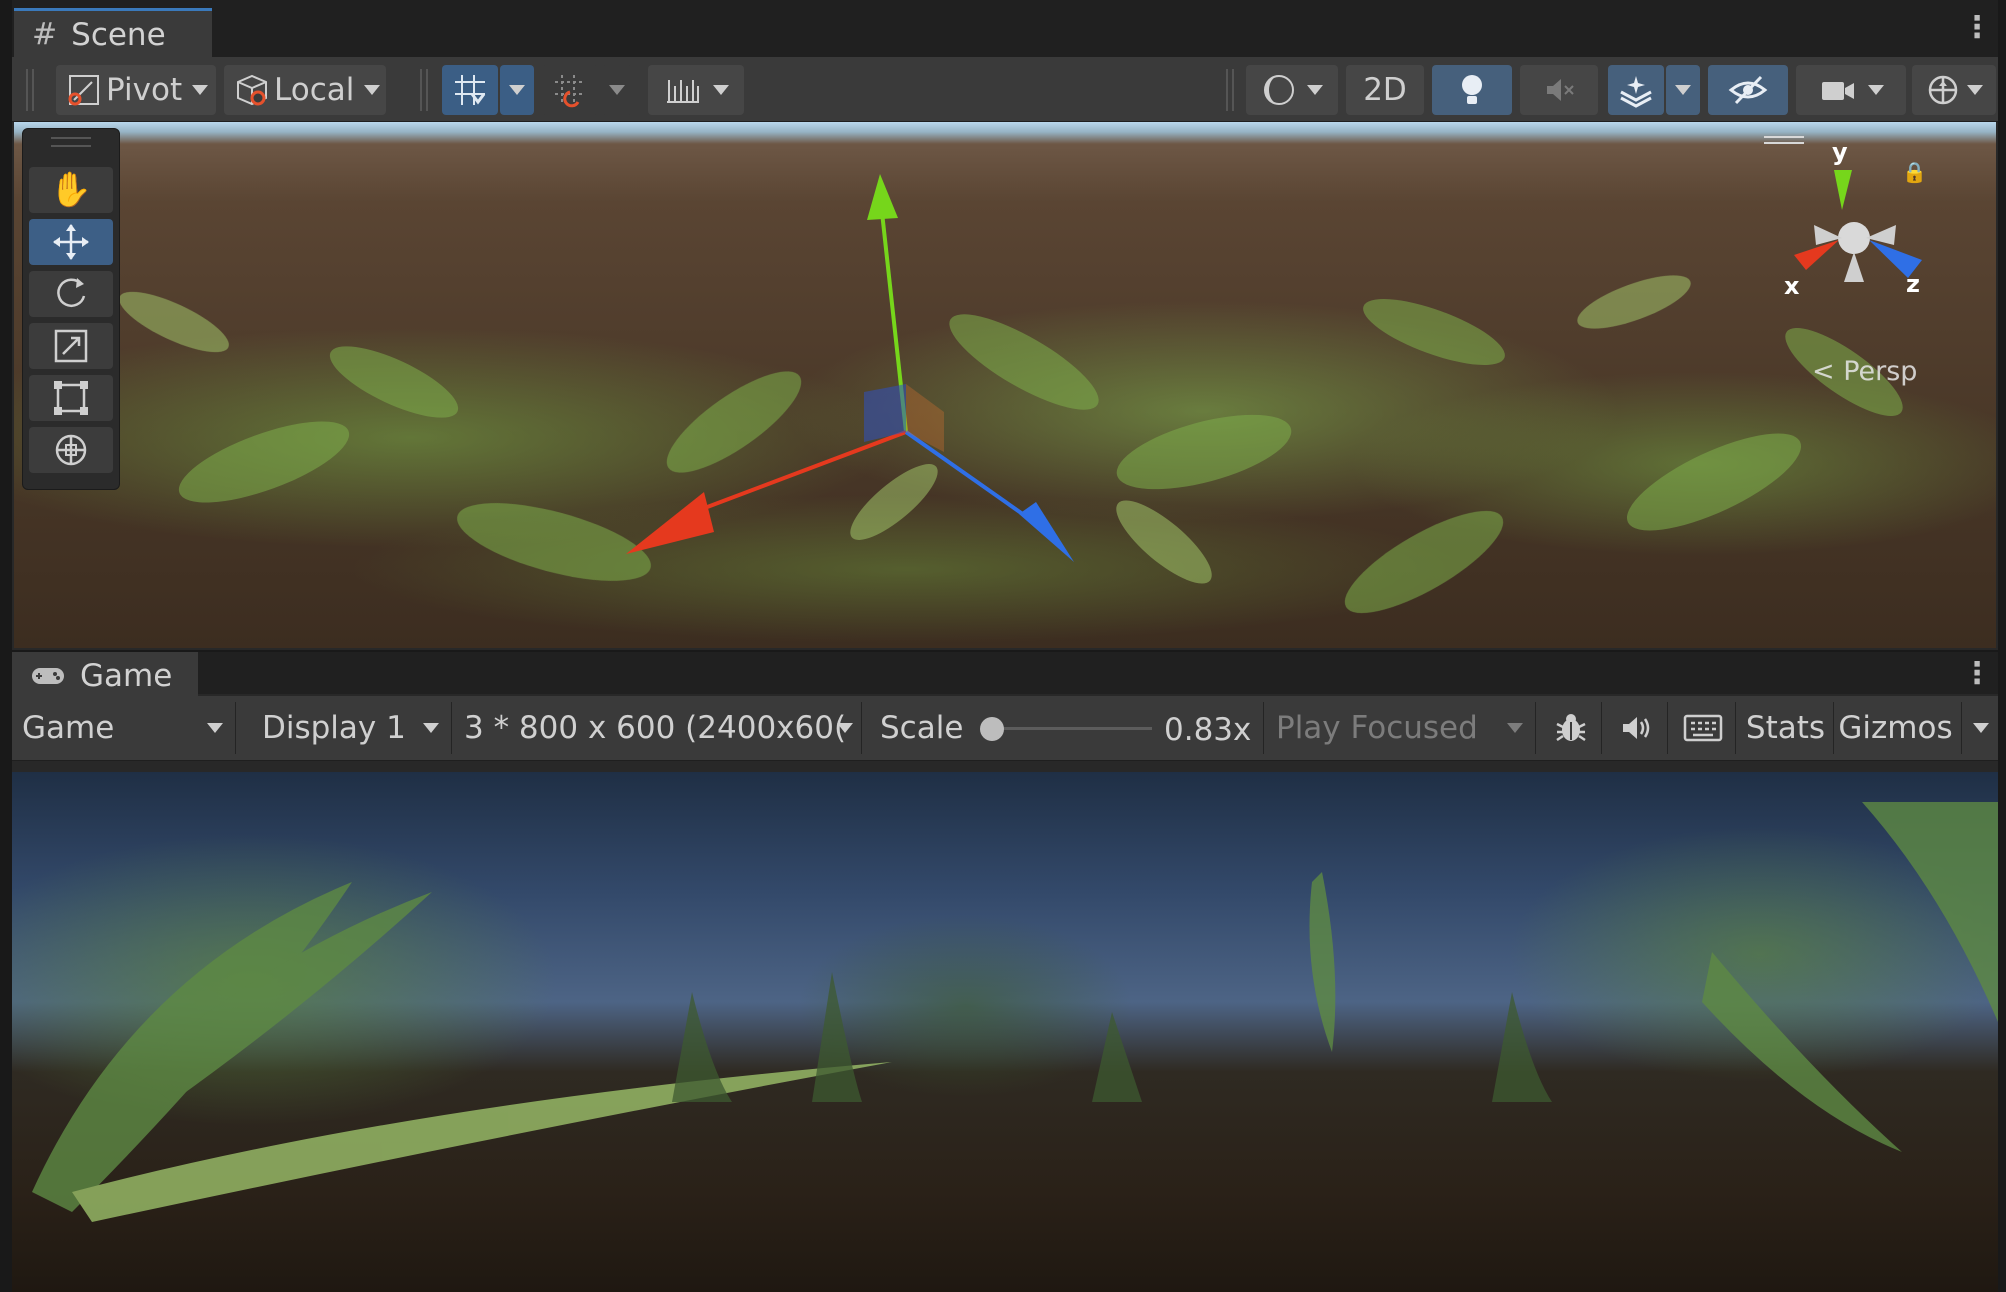 This screenshot has height=1292, width=2006. Describe the element at coordinates (1914, 172) in the screenshot. I see `lock-icon: 🔒` at that location.